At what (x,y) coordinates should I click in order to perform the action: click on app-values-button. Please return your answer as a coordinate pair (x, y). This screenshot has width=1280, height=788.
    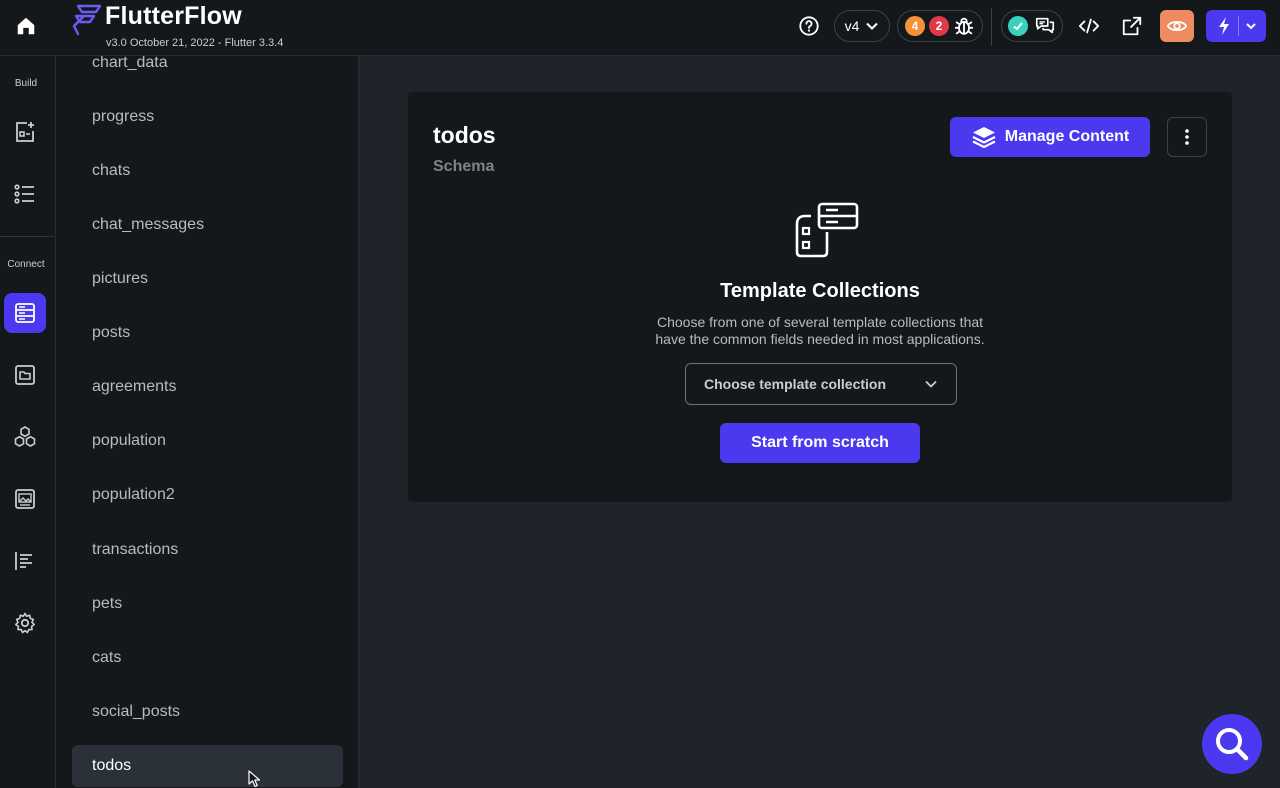
    Looking at the image, I should click on (25, 561).